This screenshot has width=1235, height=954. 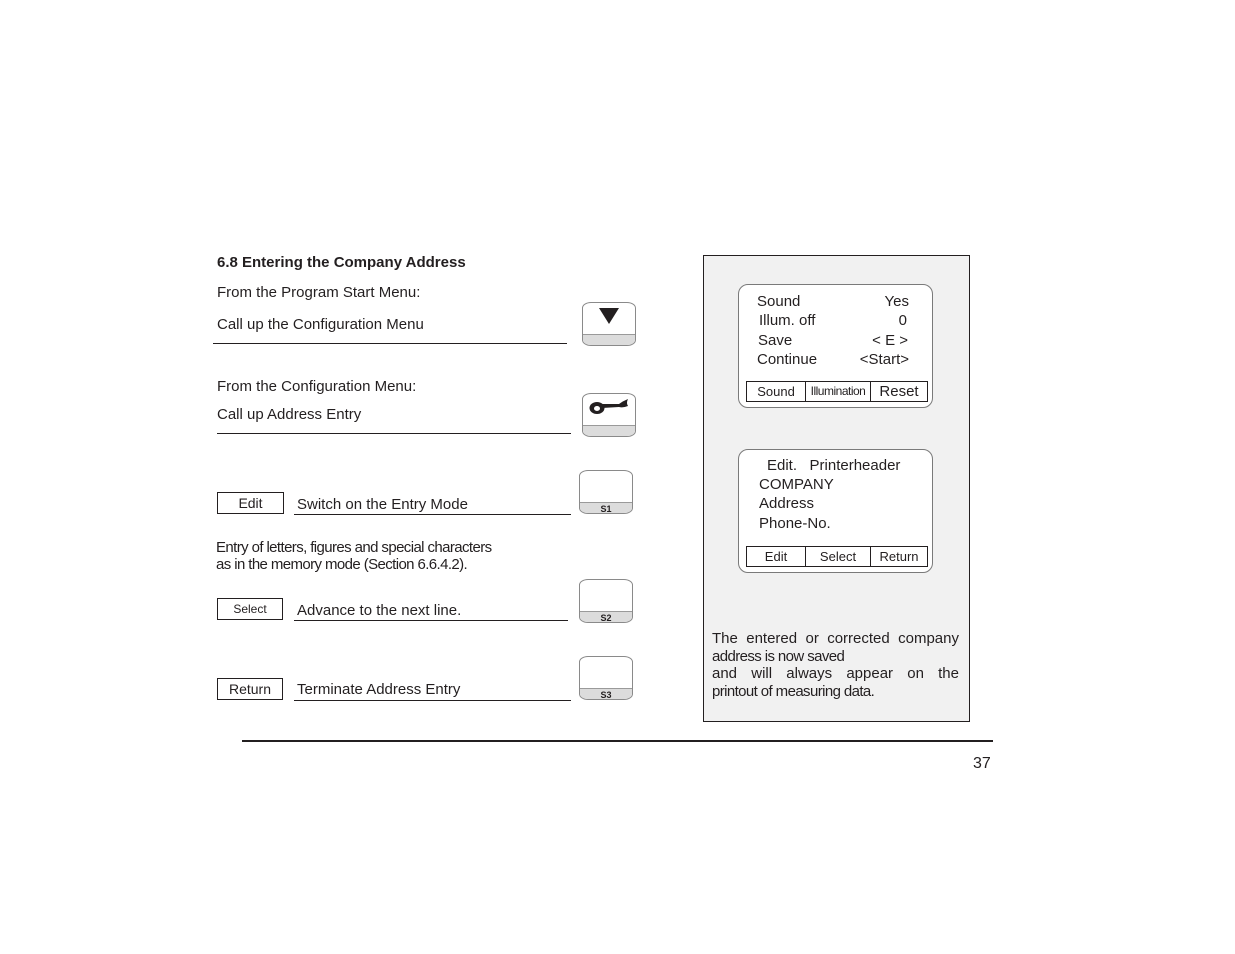 What do you see at coordinates (787, 359) in the screenshot?
I see `display1-row-label: Continue` at bounding box center [787, 359].